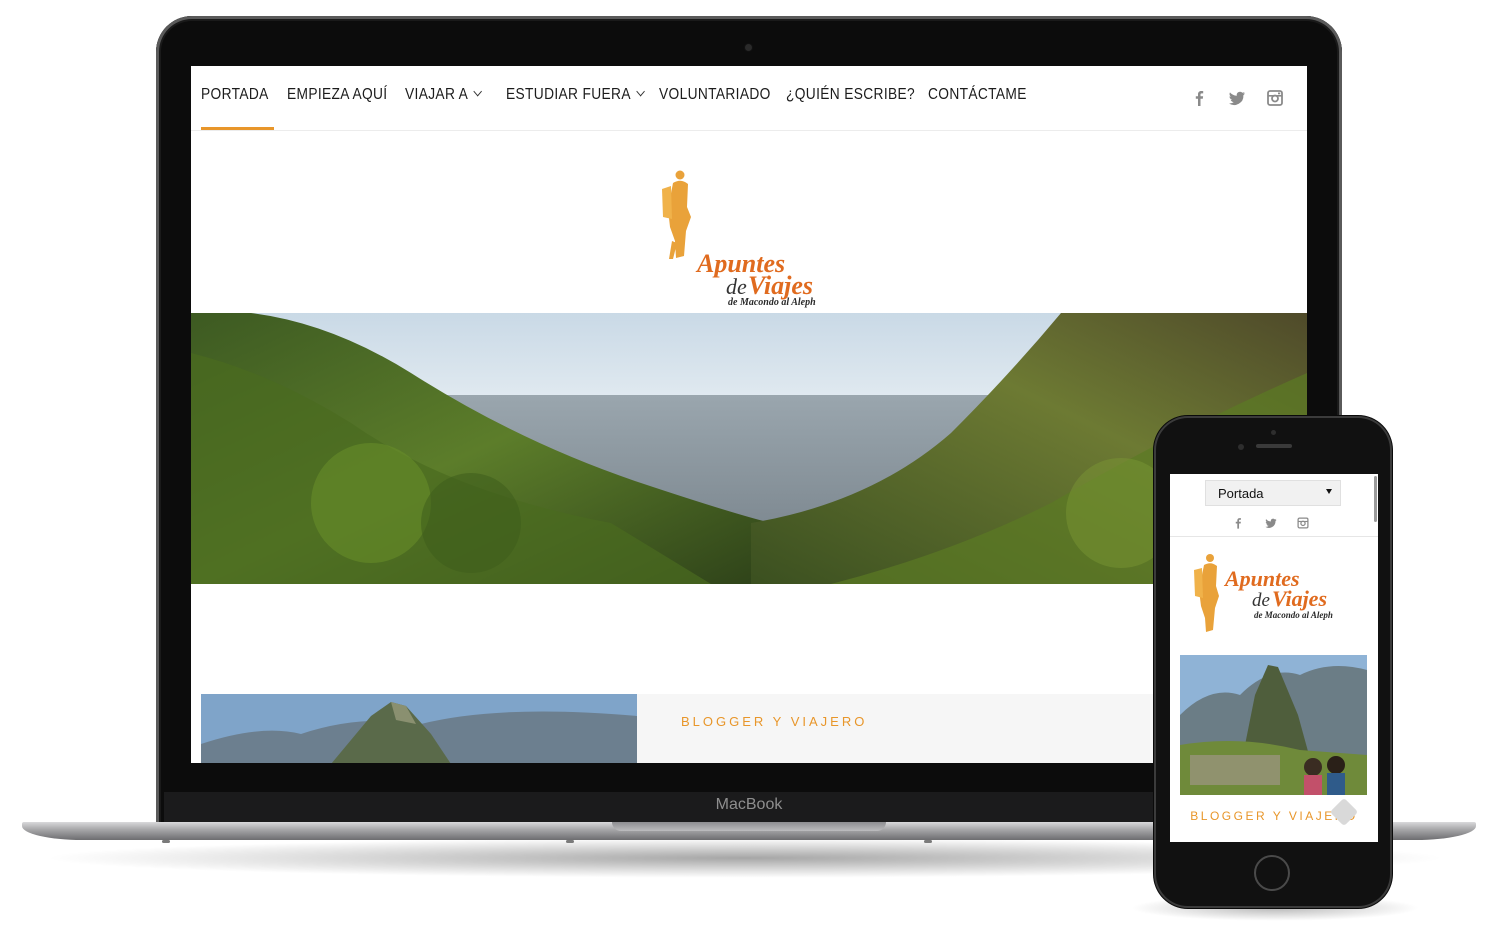 The height and width of the screenshot is (928, 1488). Describe the element at coordinates (568, 94) in the screenshot. I see `nav-item-label: ESTUDIAR FUERA` at that location.